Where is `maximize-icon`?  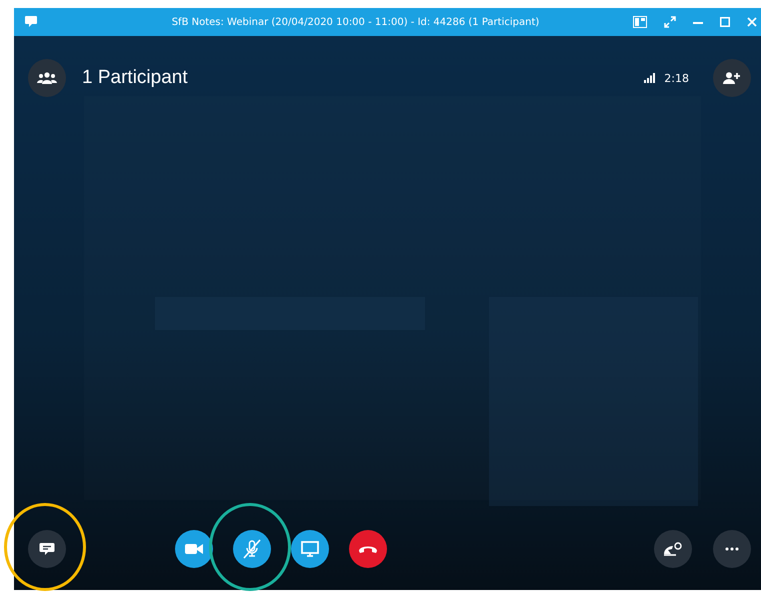 maximize-icon is located at coordinates (725, 22).